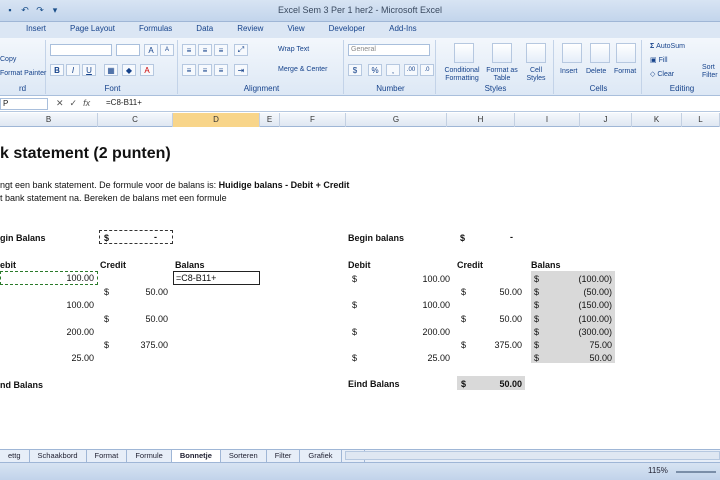 This screenshot has height=480, width=720. What do you see at coordinates (389, 50) in the screenshot?
I see `number-format-combo: General` at bounding box center [389, 50].